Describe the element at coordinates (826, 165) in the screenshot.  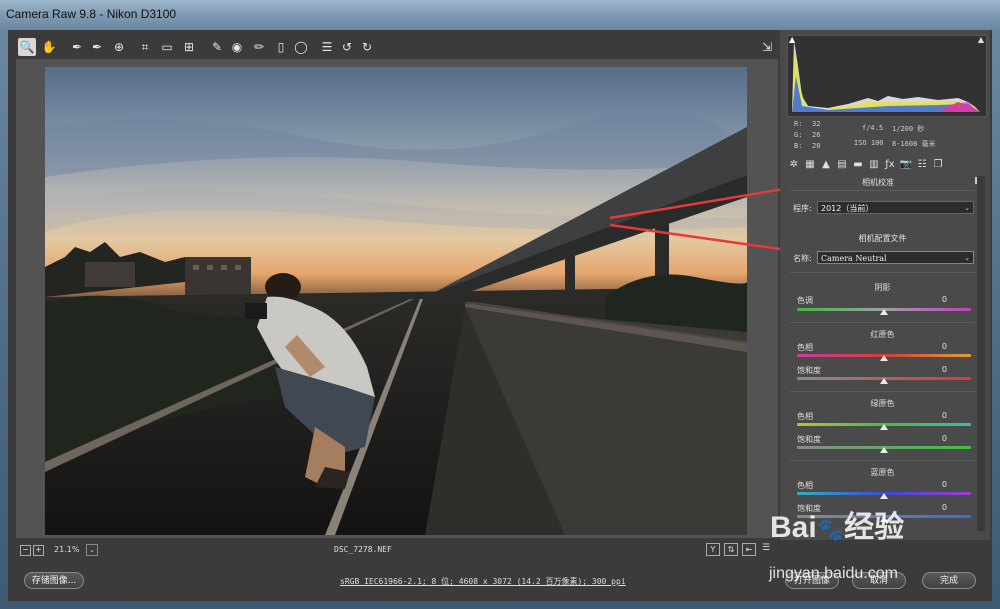
I see `detail-tab-icon: ▲` at that location.